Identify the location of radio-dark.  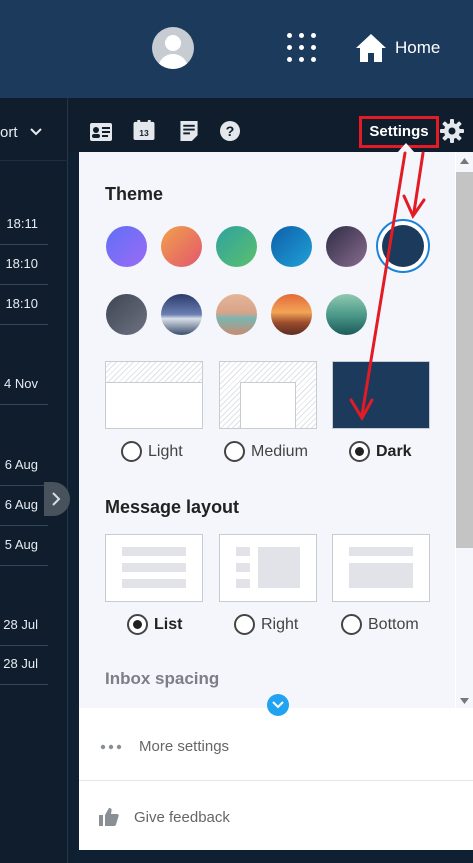
(359, 451).